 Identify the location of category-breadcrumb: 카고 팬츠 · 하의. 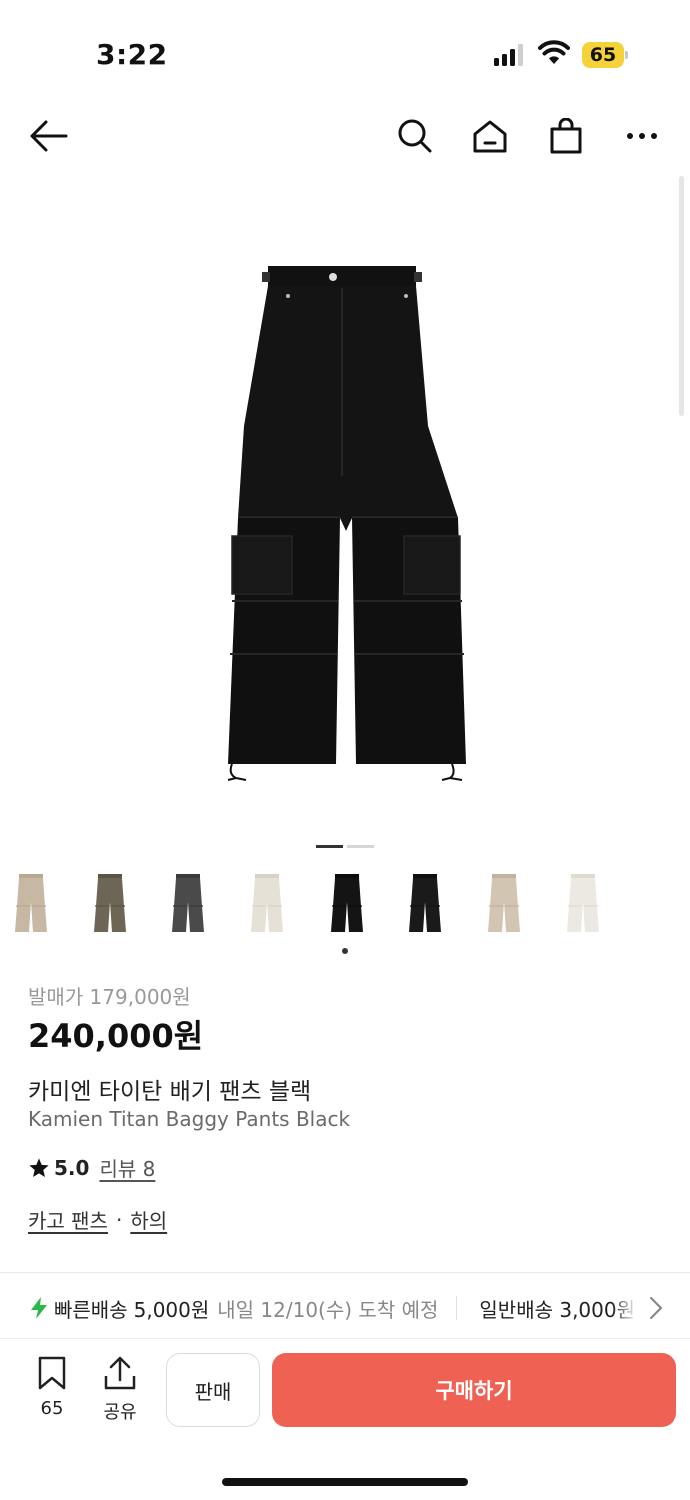
(97, 1219).